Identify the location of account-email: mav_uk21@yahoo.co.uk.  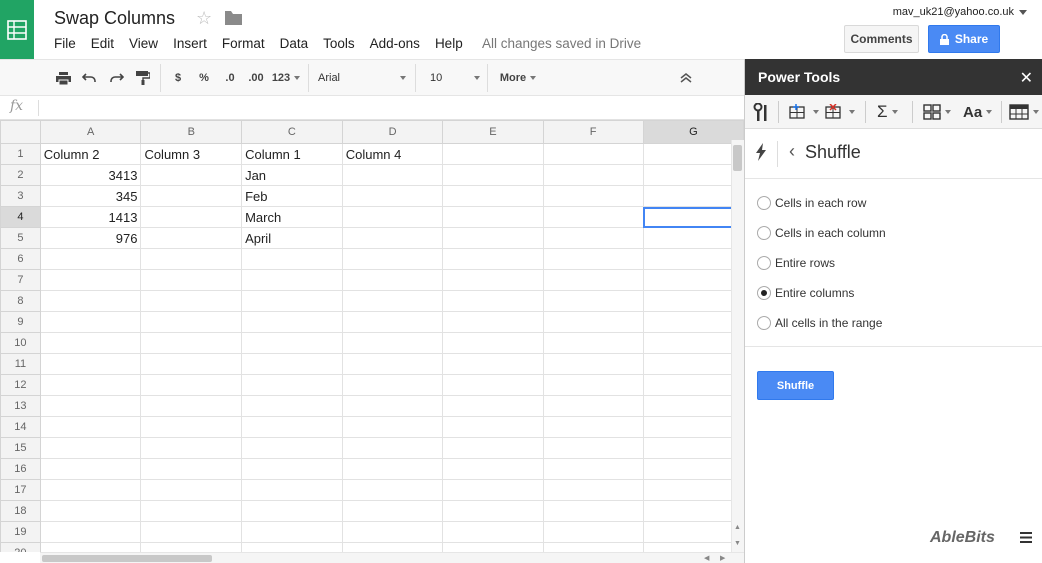
(953, 12).